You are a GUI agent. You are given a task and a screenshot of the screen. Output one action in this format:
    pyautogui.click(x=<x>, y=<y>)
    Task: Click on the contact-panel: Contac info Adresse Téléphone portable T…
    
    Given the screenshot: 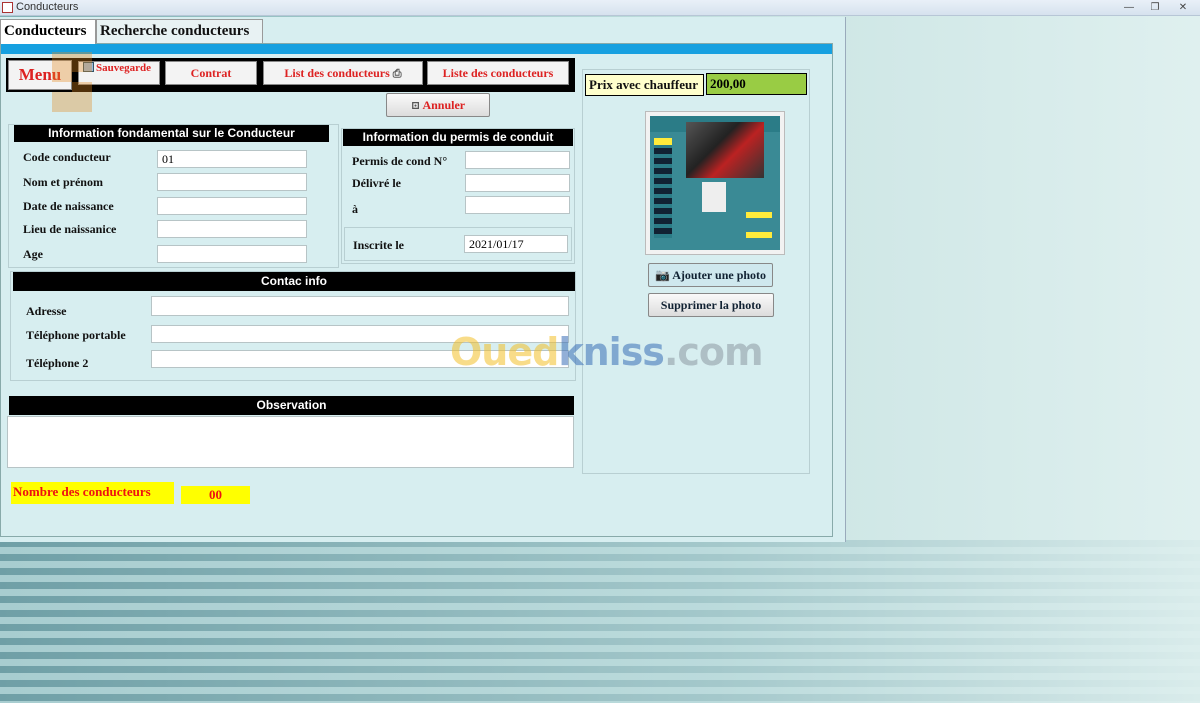 What is the action you would take?
    pyautogui.click(x=293, y=326)
    